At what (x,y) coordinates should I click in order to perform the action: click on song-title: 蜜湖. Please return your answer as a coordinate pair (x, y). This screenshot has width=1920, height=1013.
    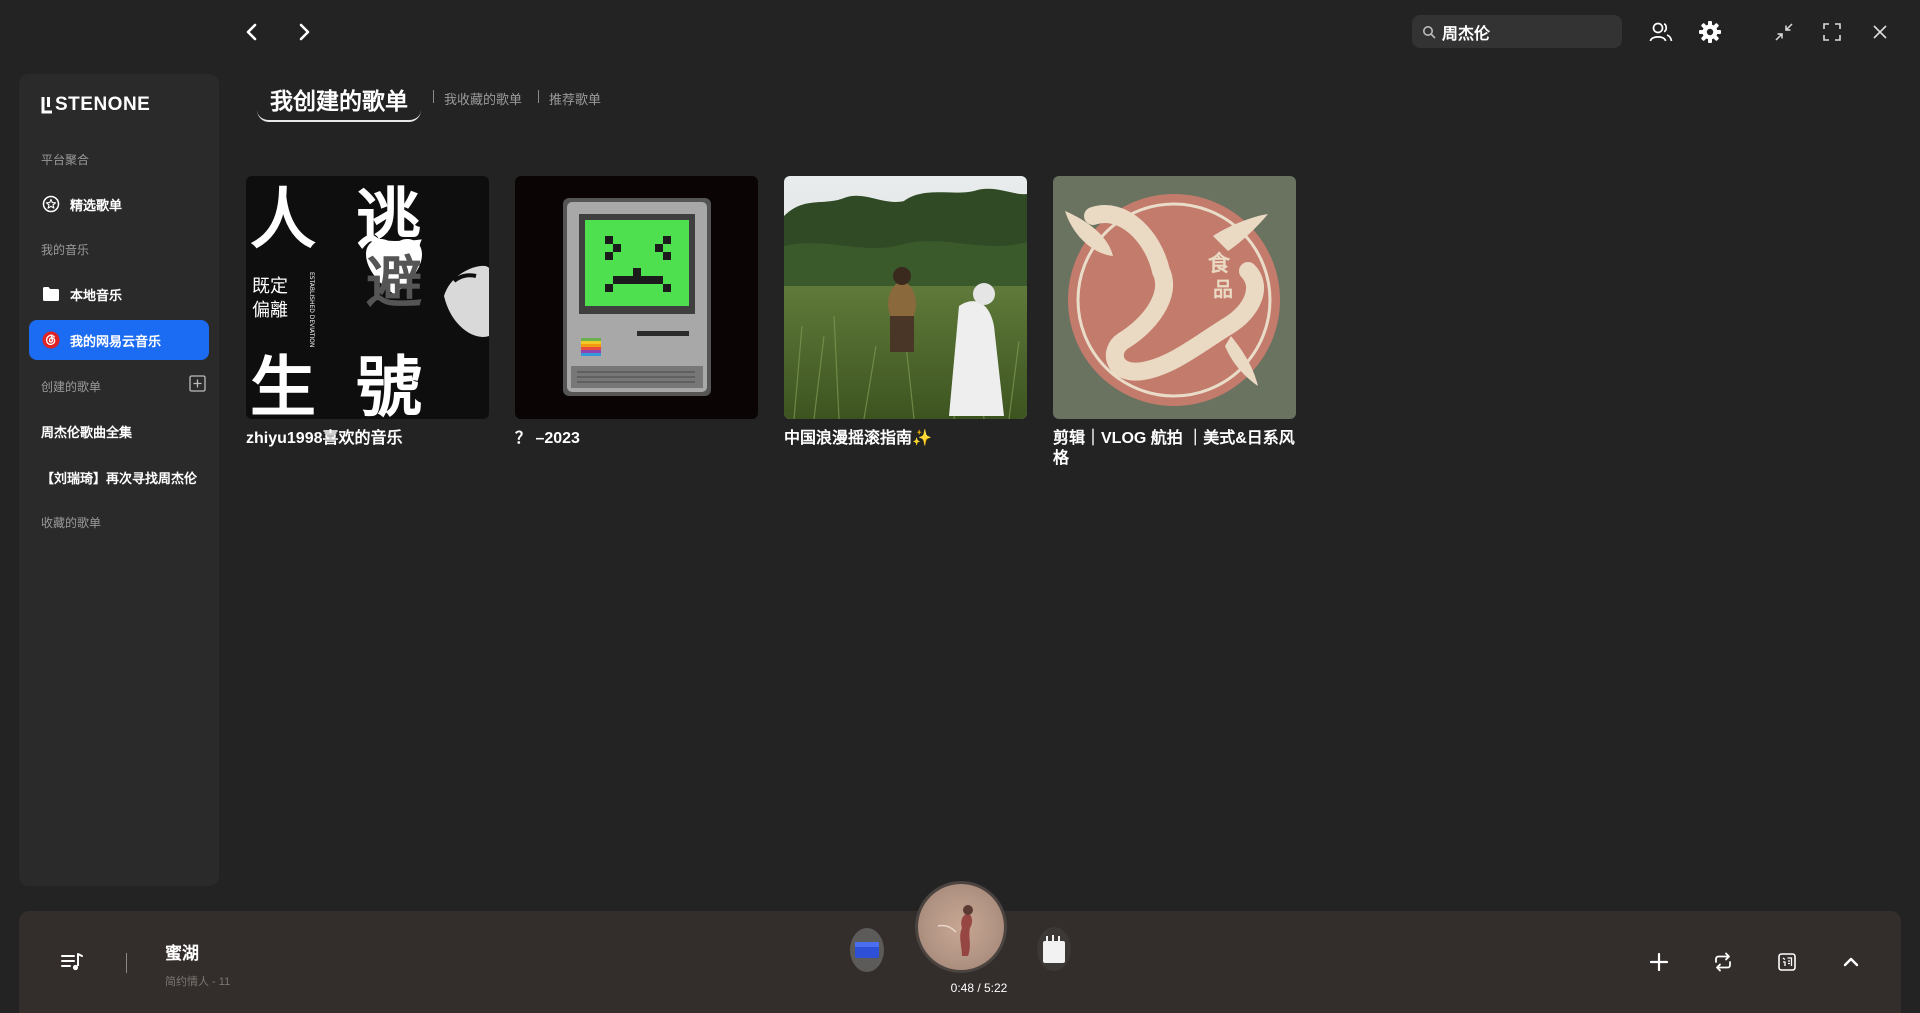
    Looking at the image, I should click on (182, 953).